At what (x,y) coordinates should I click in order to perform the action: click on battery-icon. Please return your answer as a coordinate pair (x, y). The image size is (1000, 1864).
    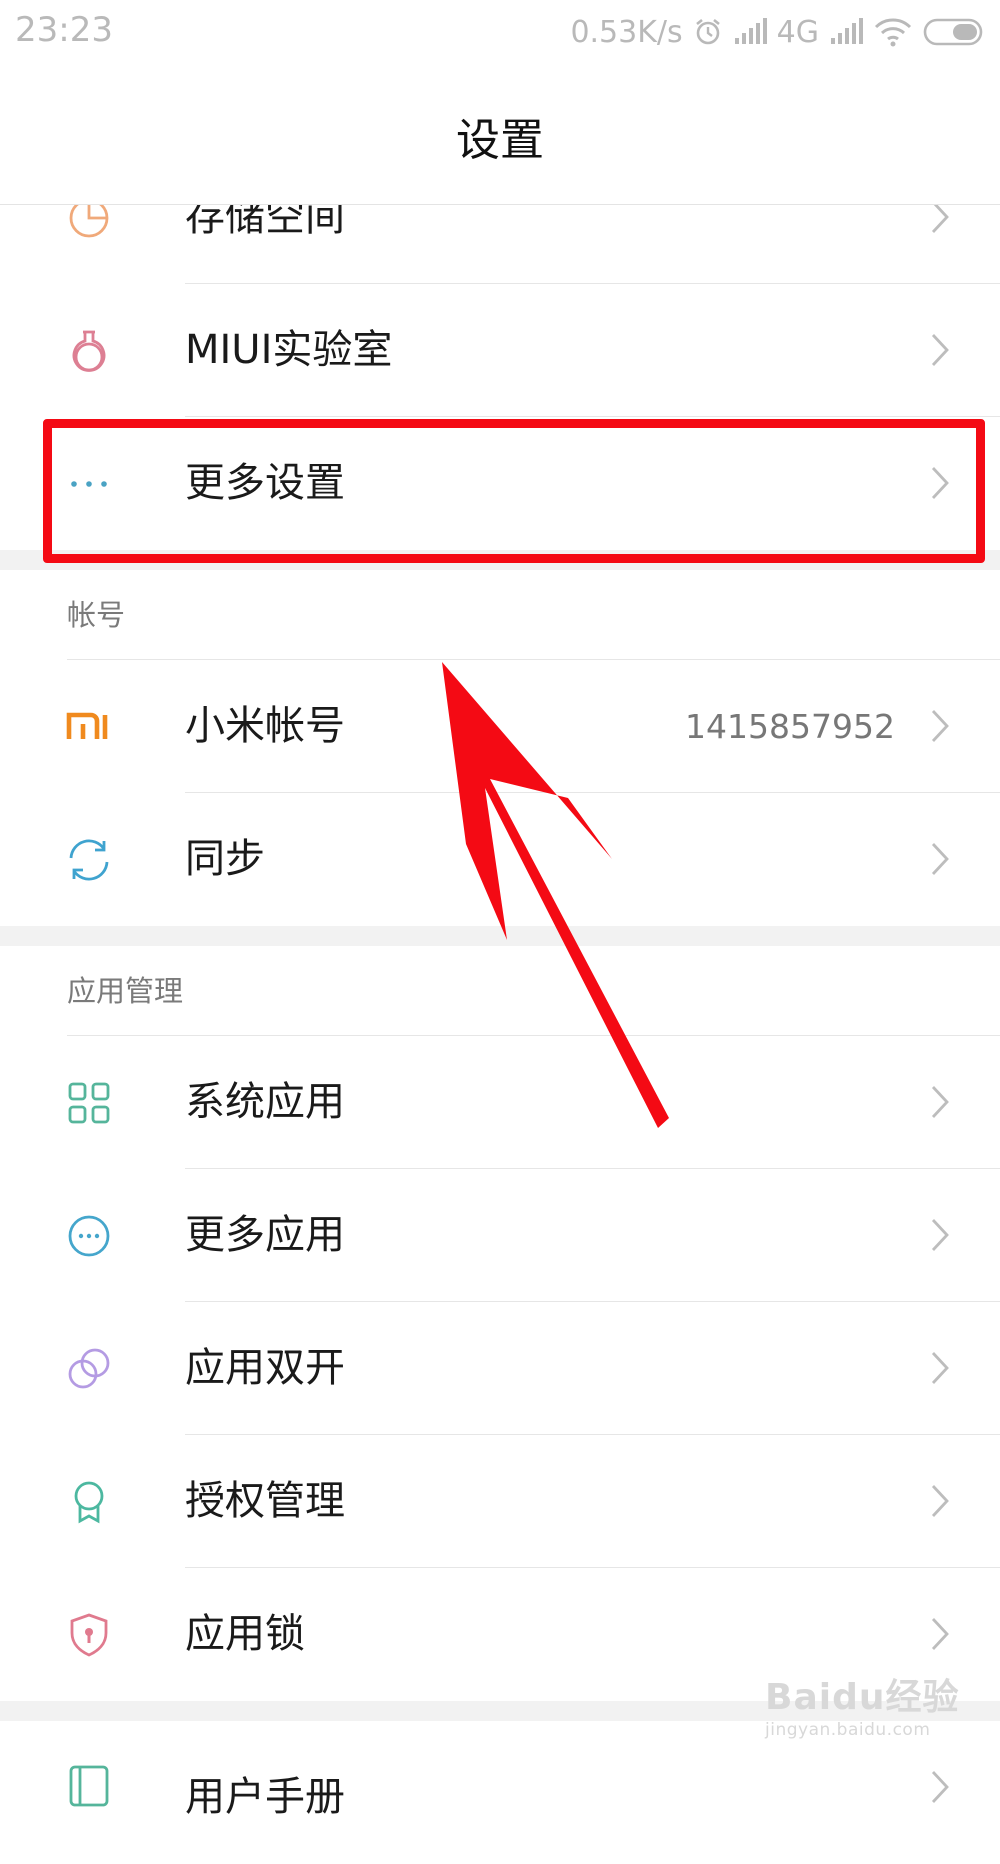
    Looking at the image, I should click on (954, 32).